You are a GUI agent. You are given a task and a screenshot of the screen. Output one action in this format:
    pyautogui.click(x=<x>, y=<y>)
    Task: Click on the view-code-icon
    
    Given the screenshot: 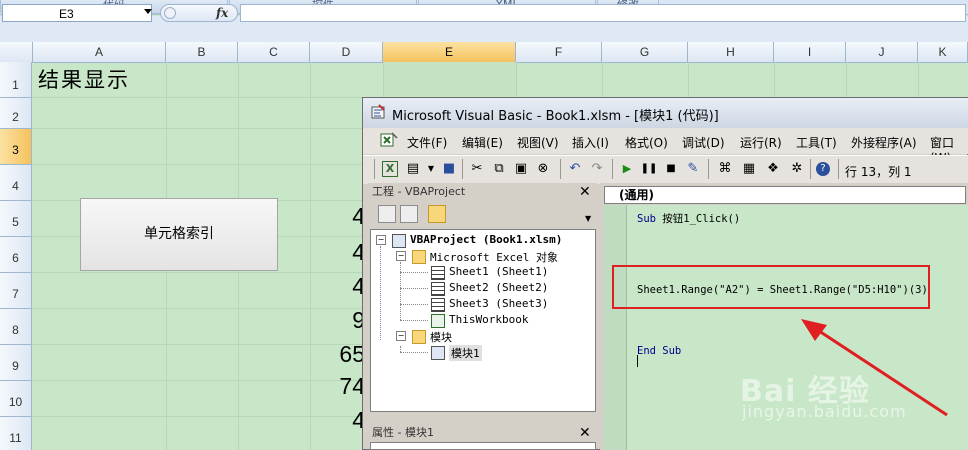 What is the action you would take?
    pyautogui.click(x=387, y=214)
    